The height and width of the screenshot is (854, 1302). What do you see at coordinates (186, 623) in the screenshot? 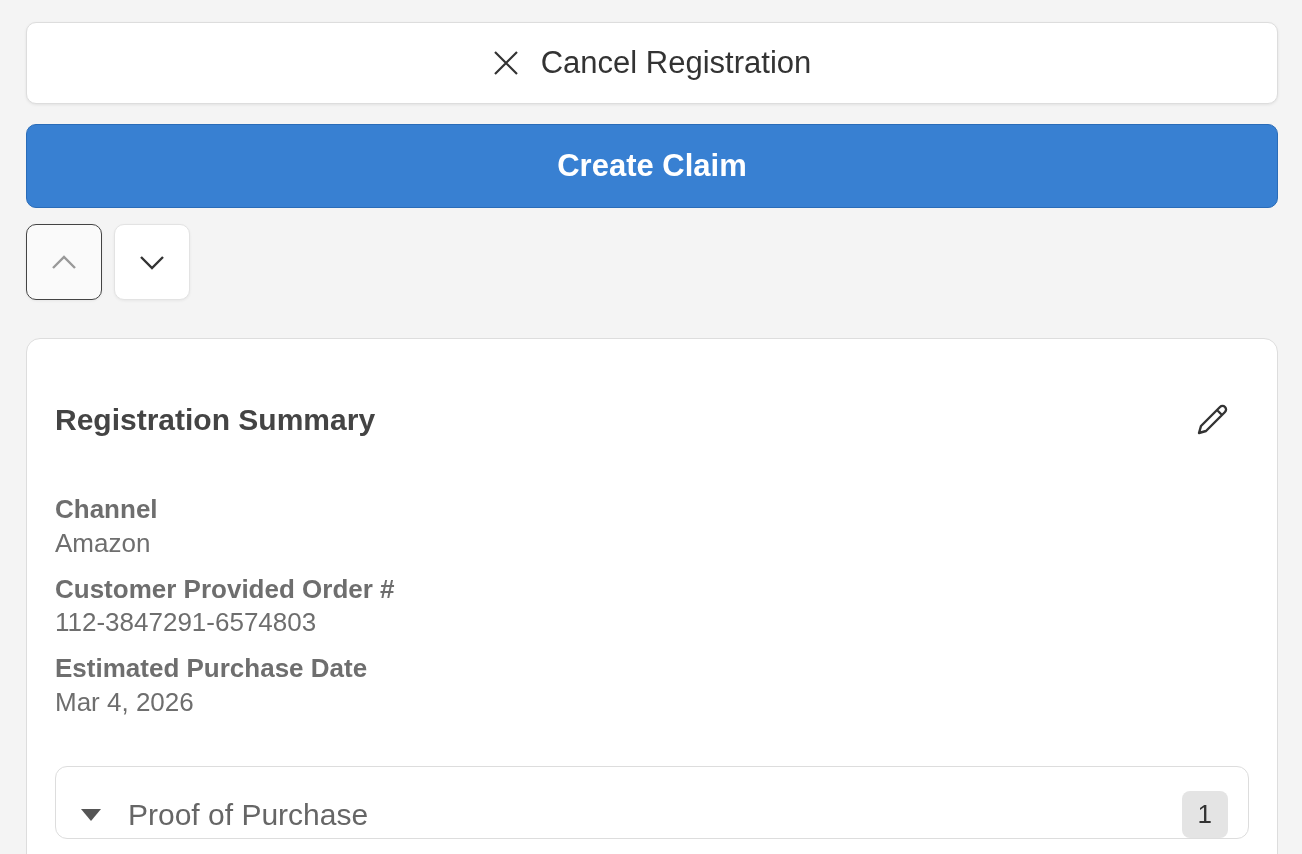
I see `field-value: 112-3847291-6574803` at bounding box center [186, 623].